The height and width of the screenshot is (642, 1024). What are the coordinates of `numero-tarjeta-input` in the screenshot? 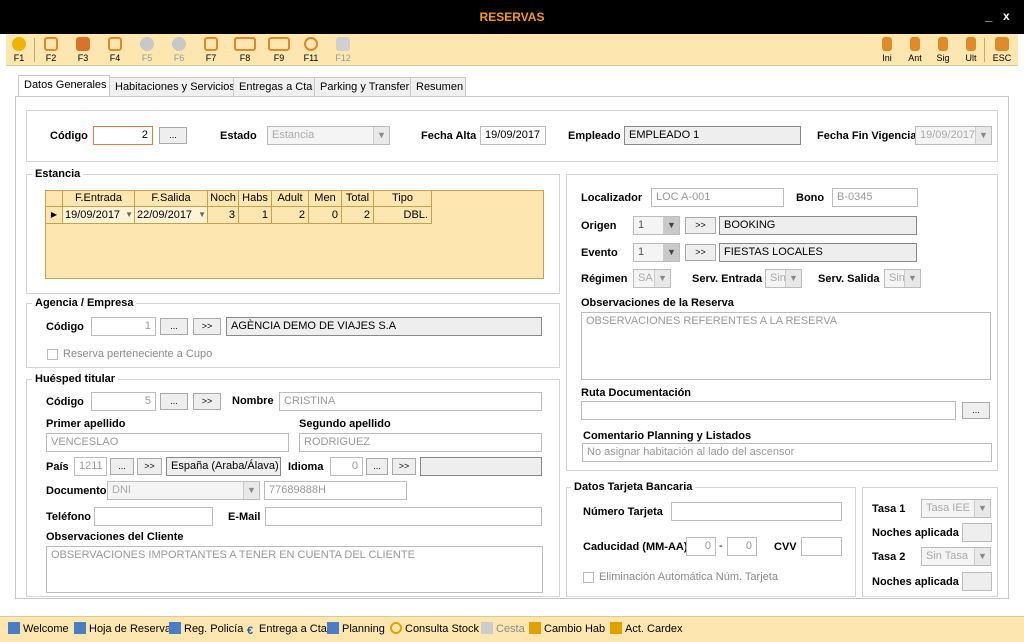 It's located at (756, 511).